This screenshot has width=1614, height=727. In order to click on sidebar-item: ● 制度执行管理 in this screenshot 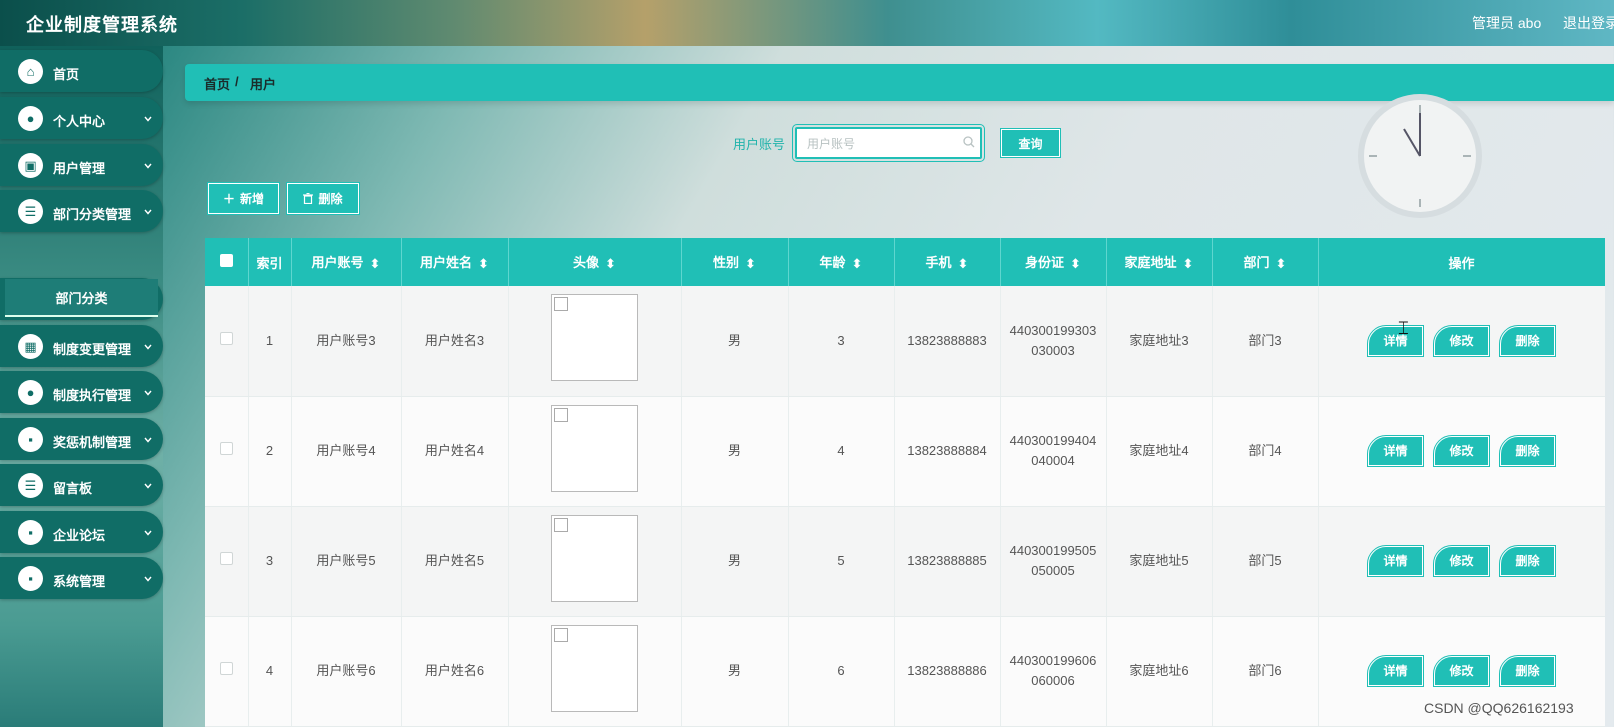, I will do `click(81, 392)`.